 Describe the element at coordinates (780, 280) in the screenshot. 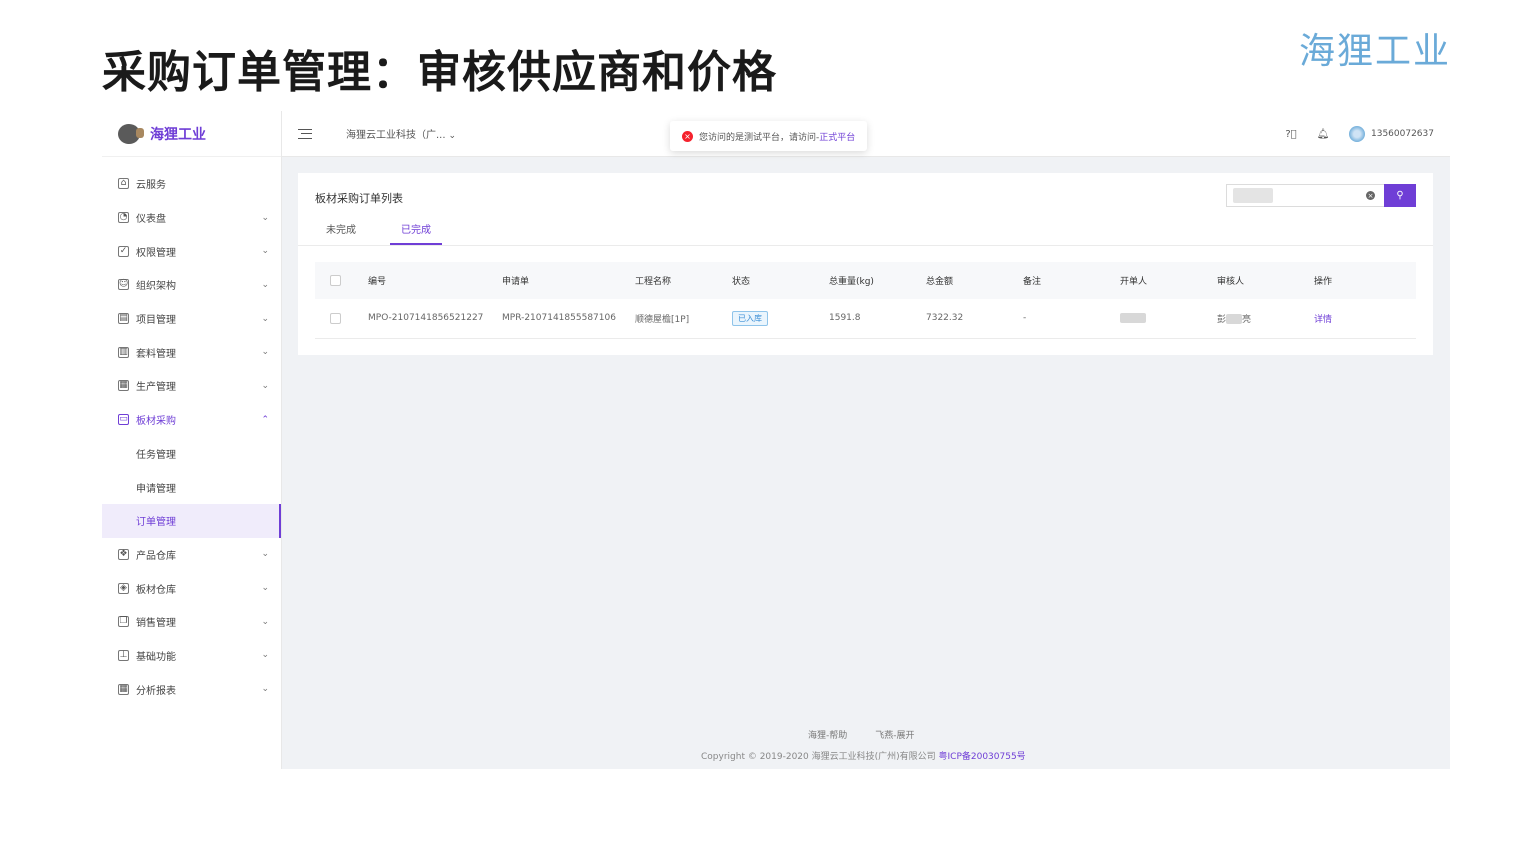

I see `col-status: 状态` at that location.